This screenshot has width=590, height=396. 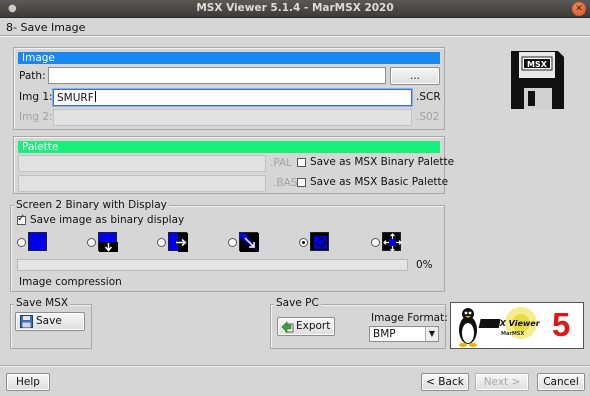 I want to click on basic-palette-label: Save as MSX Basic Palette, so click(x=379, y=182).